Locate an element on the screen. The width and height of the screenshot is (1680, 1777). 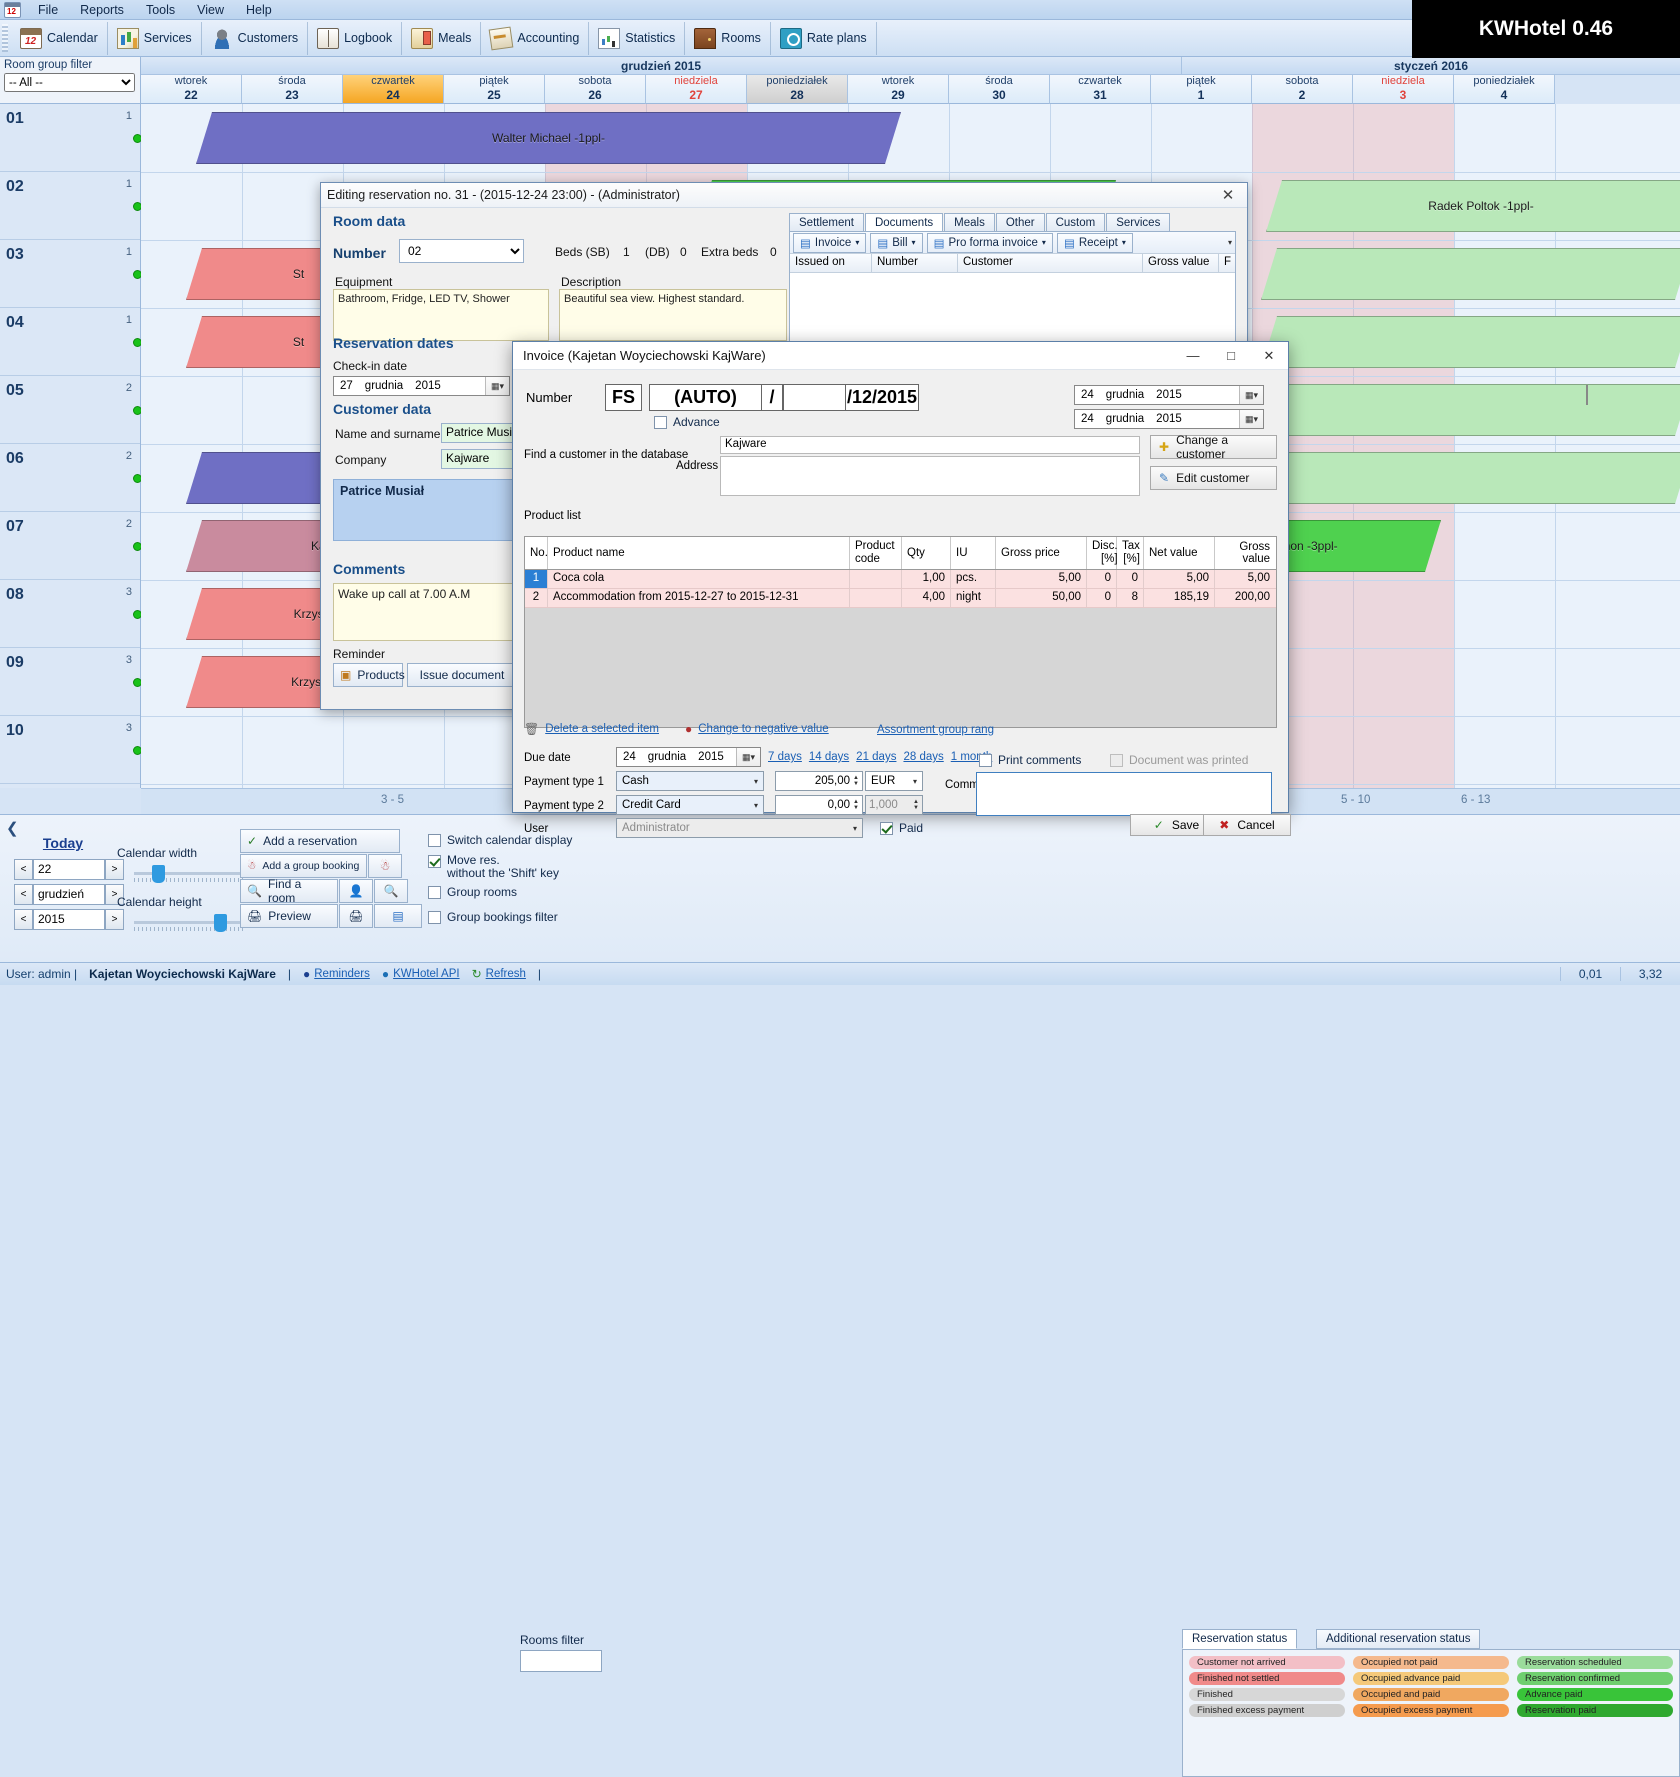
delete-selected-item-action: 🗑 Delete a selected item is located at coordinates (591, 729).